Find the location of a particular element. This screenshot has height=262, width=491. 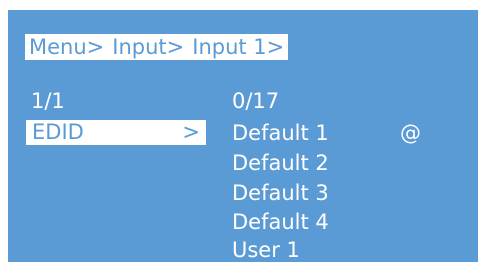

active-marker: @ is located at coordinates (410, 133).